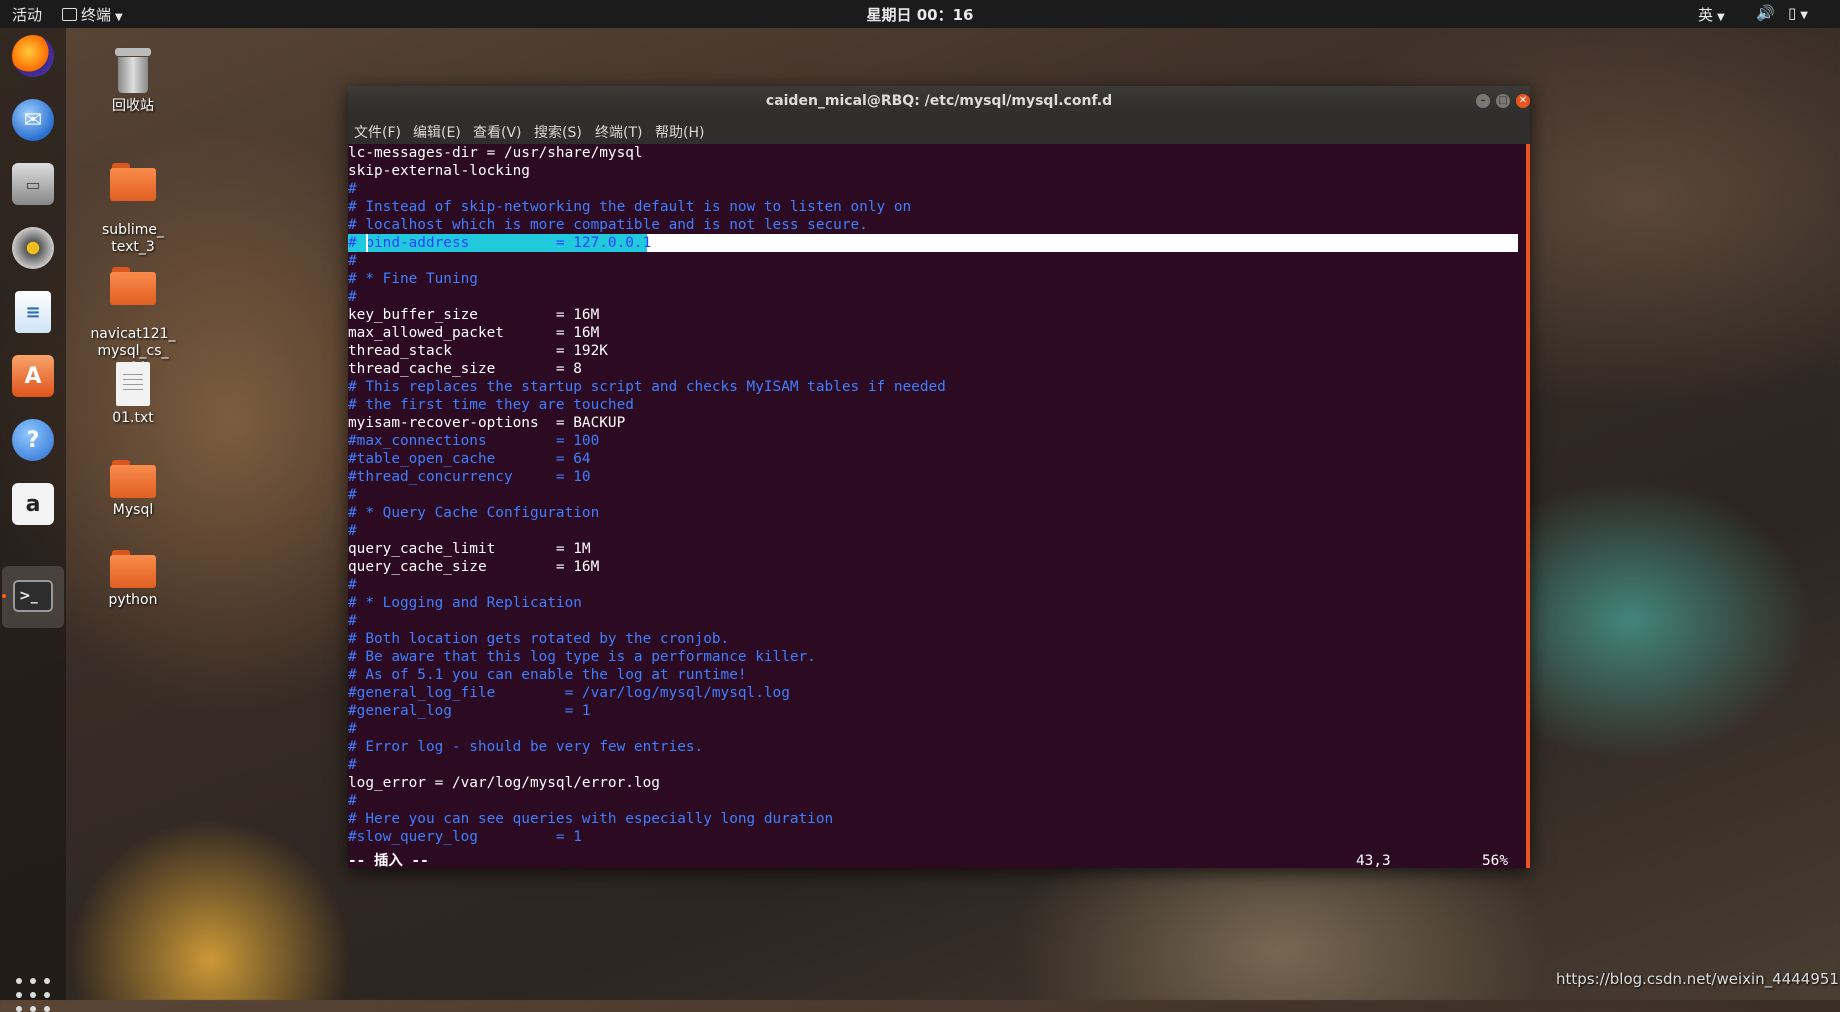 This screenshot has height=1012, width=1840. What do you see at coordinates (474, 441) in the screenshot?
I see `editor-line: #max_connections = 100` at bounding box center [474, 441].